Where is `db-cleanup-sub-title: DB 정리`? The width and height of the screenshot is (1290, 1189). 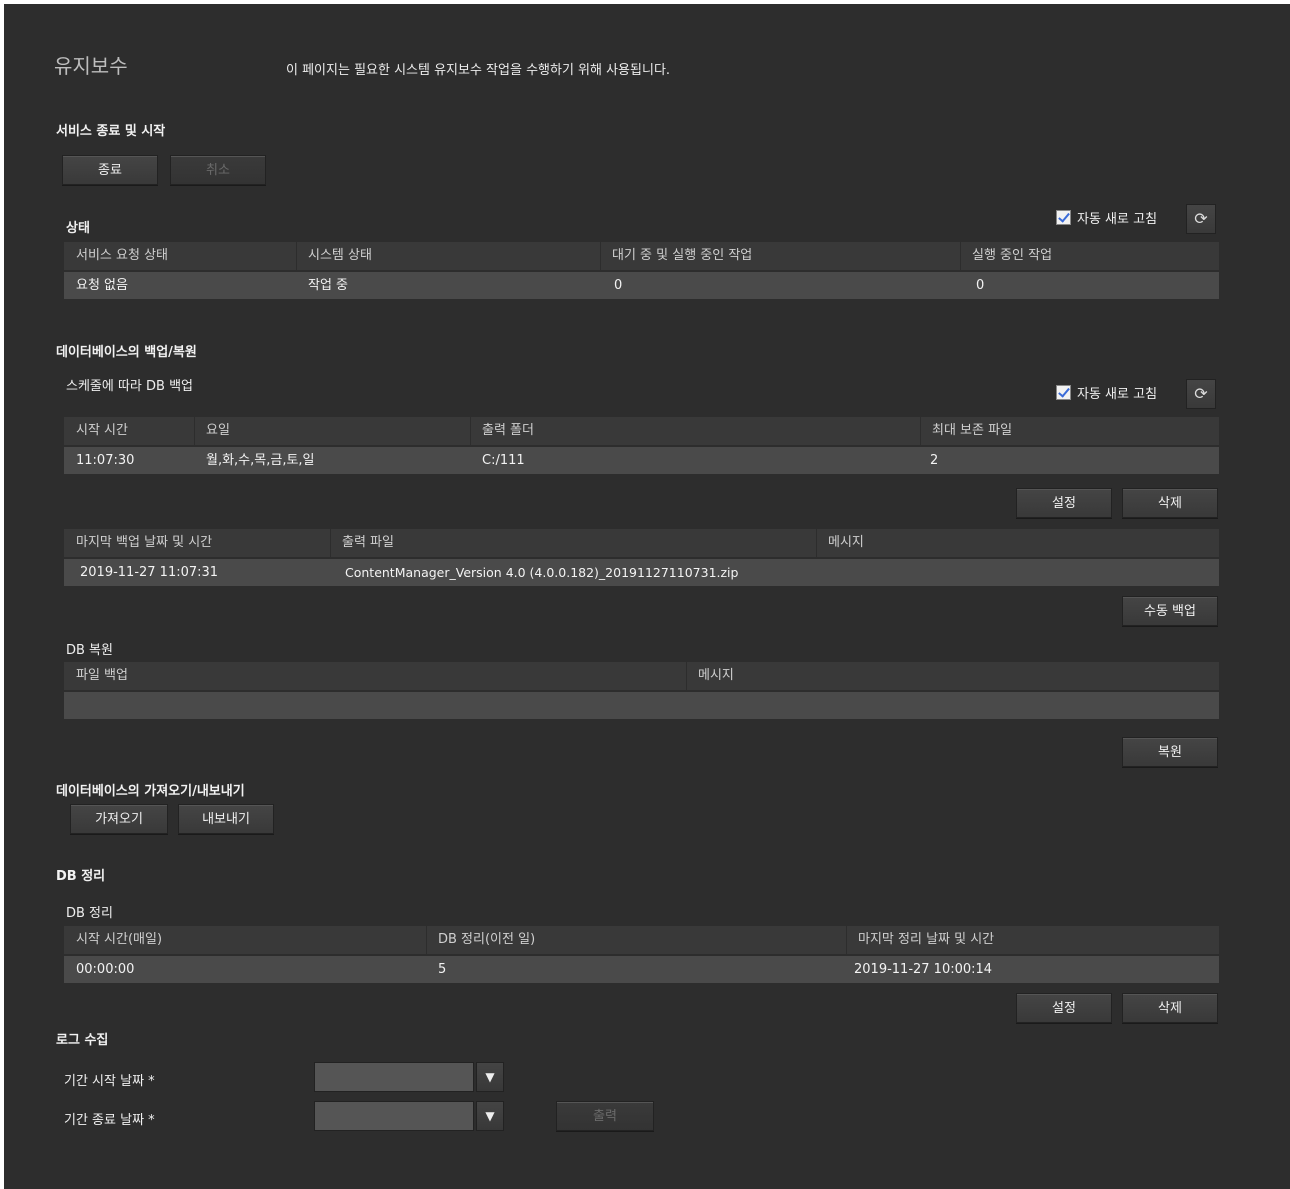 db-cleanup-sub-title: DB 정리 is located at coordinates (89, 913).